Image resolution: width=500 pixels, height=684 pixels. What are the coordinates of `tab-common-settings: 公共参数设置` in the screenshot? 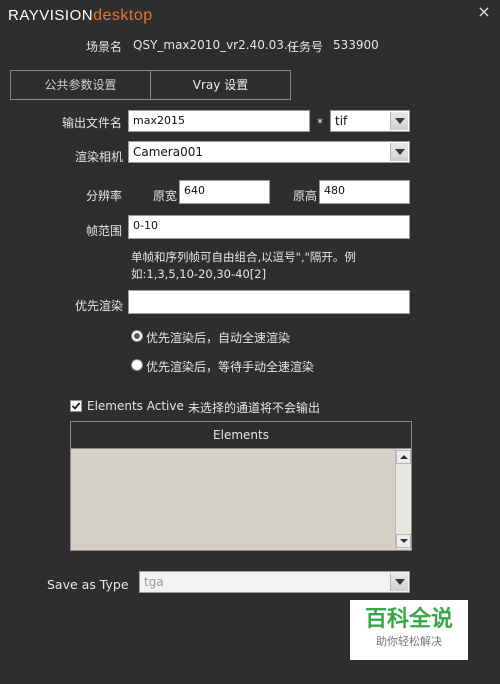 It's located at (80, 85).